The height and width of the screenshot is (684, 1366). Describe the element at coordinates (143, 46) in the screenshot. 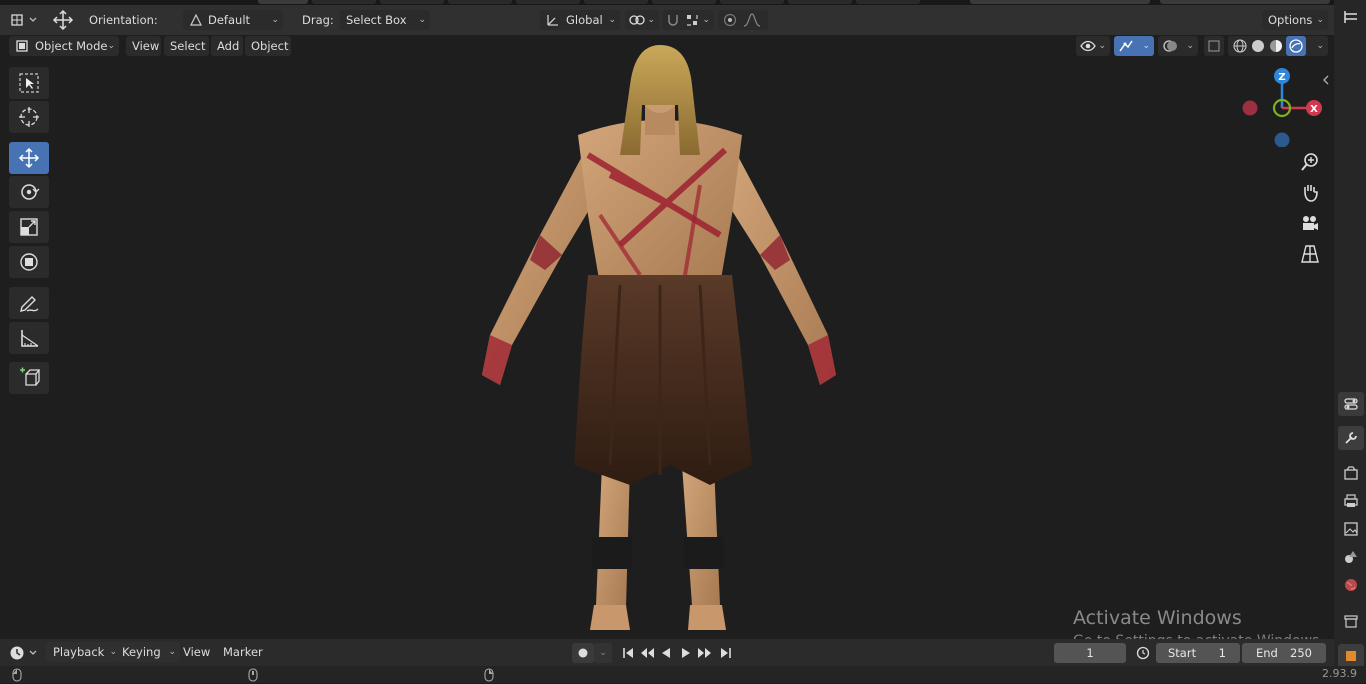

I see `view-menu: View` at that location.